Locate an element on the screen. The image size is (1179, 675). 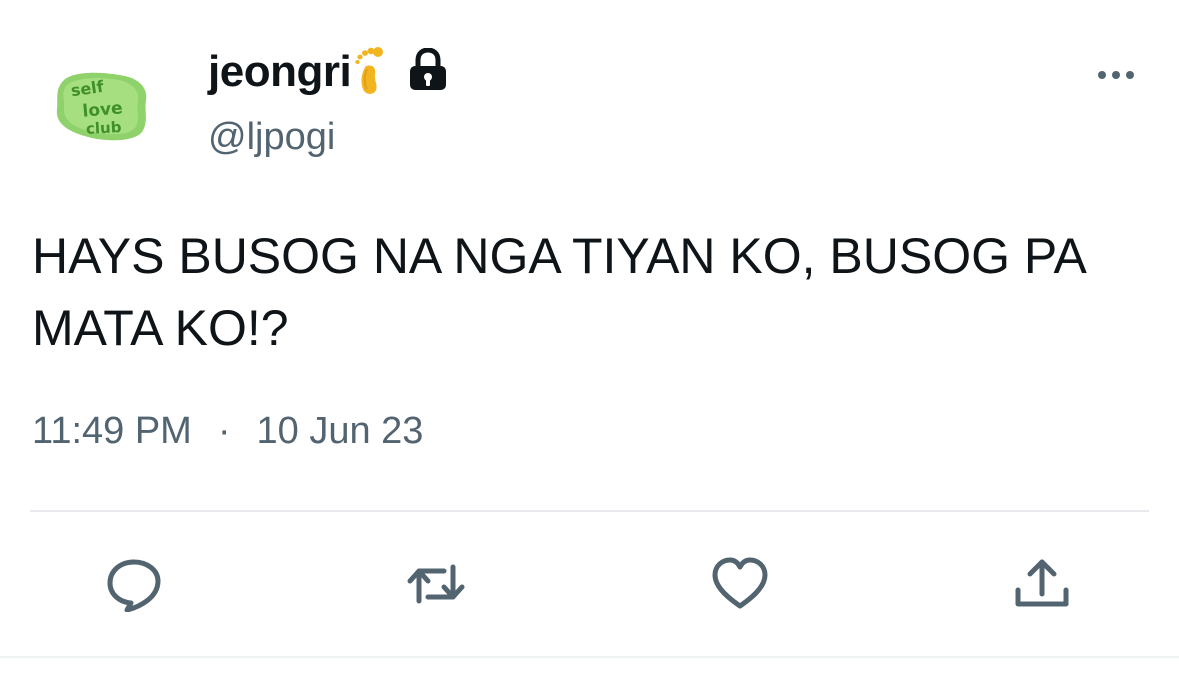
self-love-club-logo: self love club is located at coordinates (101, 106).